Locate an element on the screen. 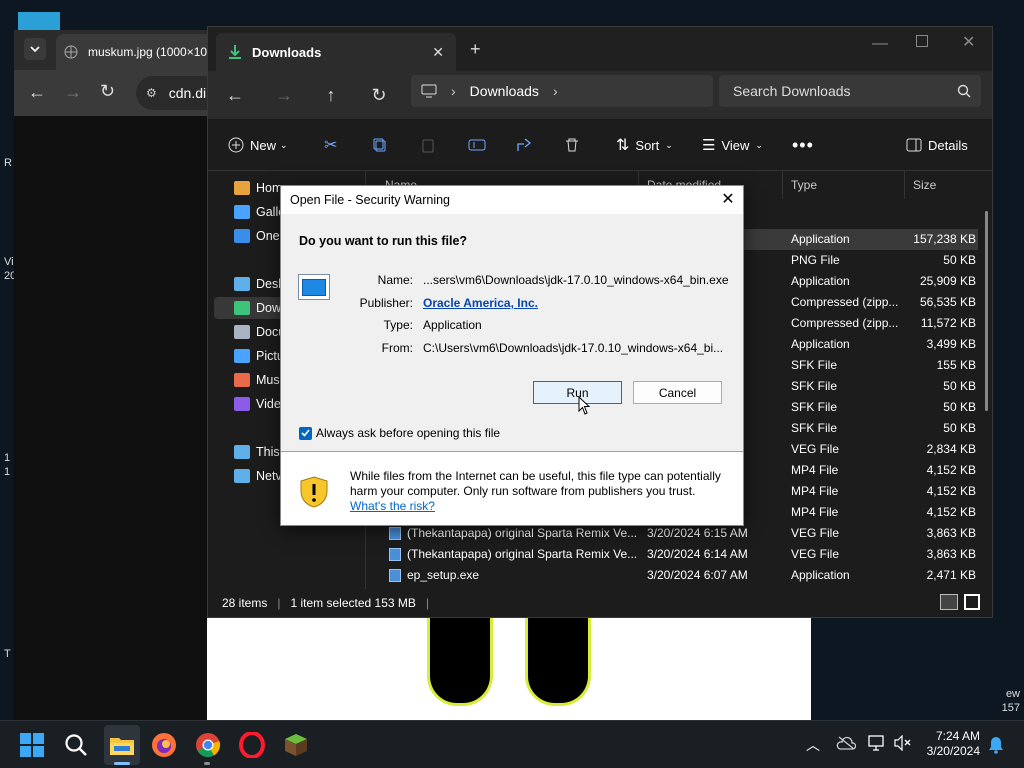 This screenshot has height=768, width=1024. notification-bell-icon is located at coordinates (996, 745).